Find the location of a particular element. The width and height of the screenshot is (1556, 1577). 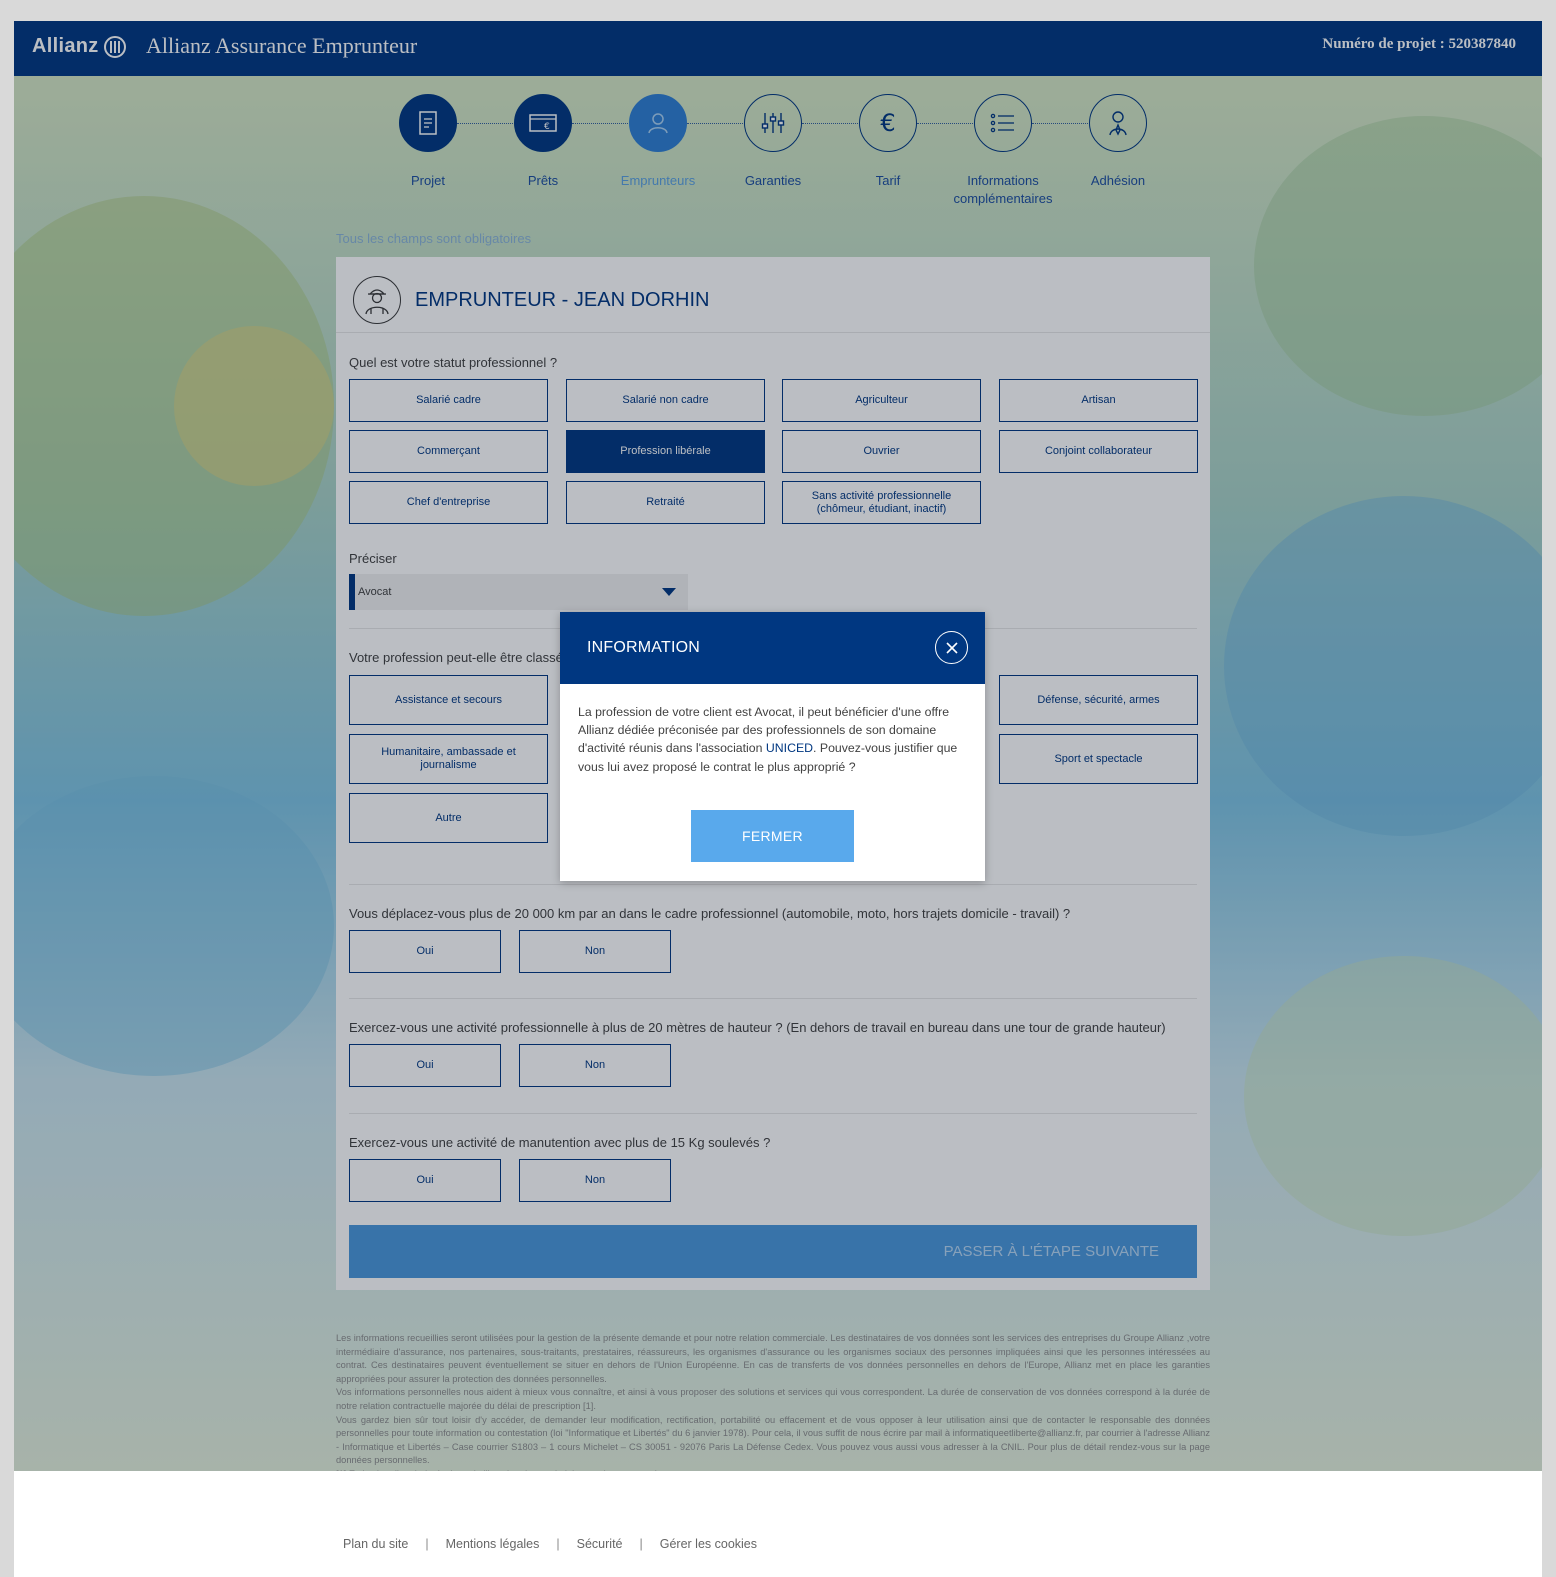

modal-header: INFORMATION is located at coordinates (772, 648).